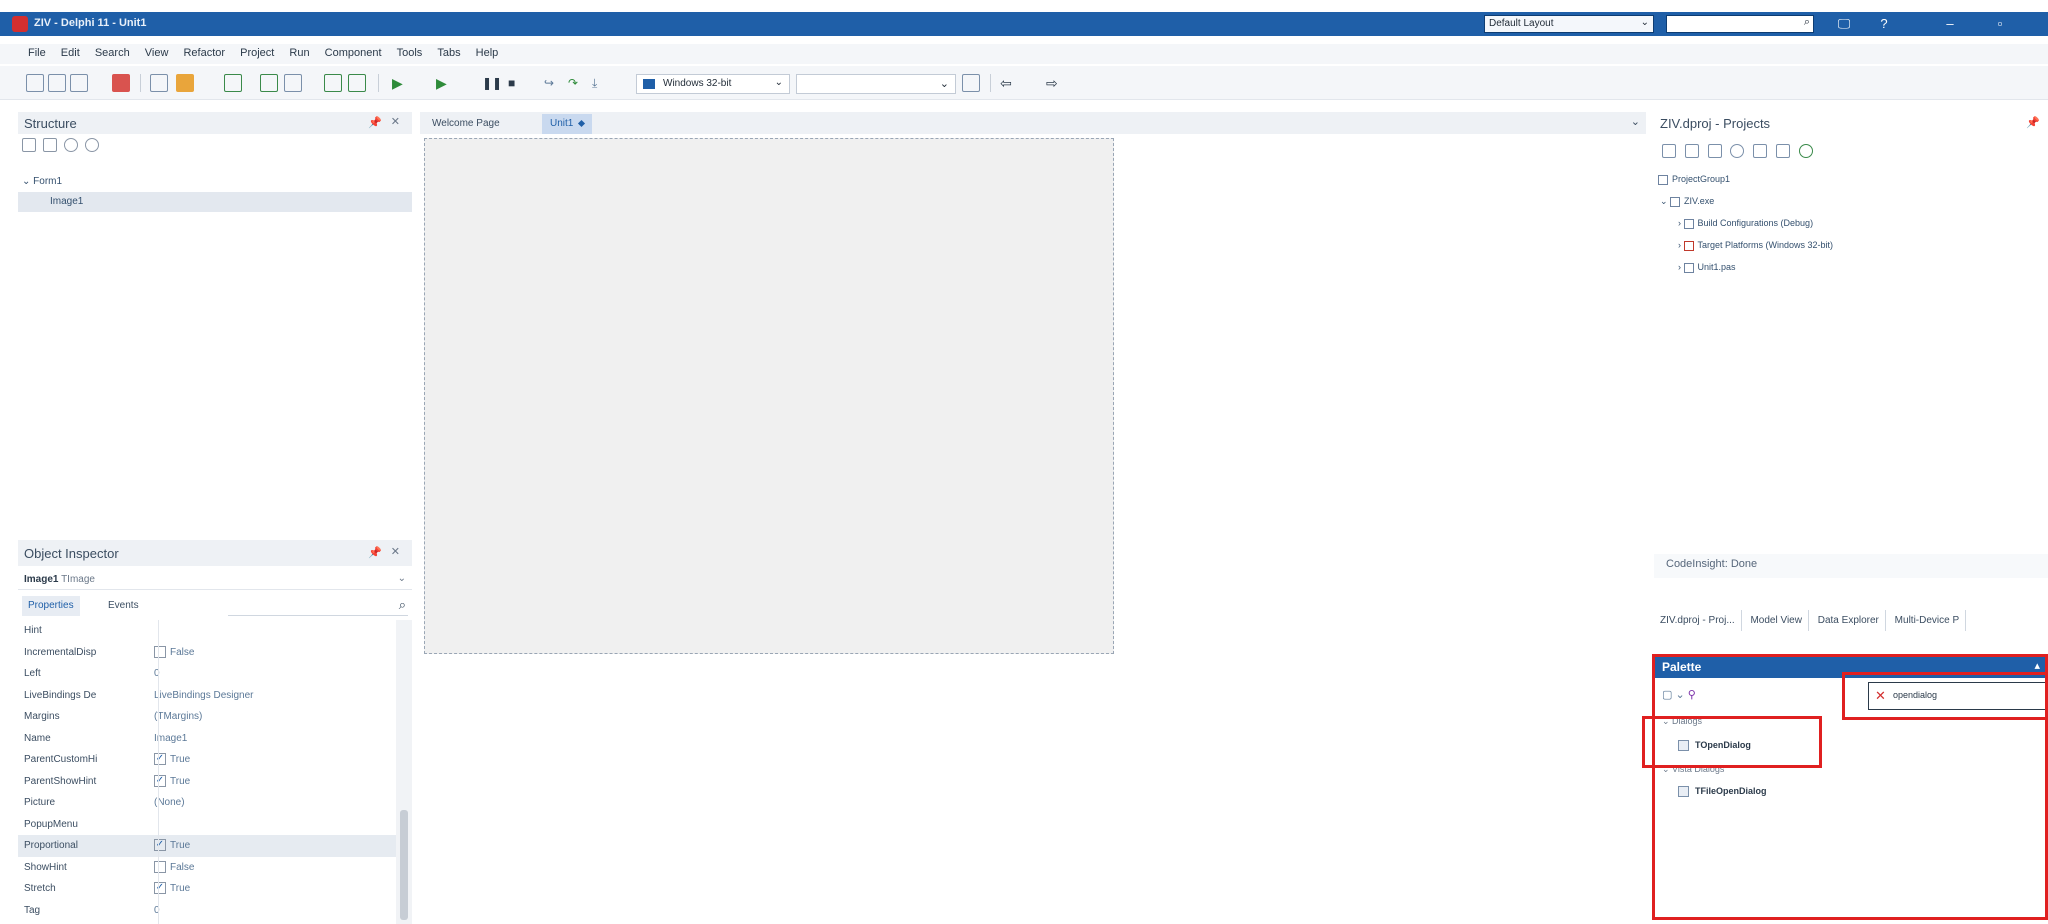 The image size is (2048, 924). What do you see at coordinates (1760, 151) in the screenshot?
I see `view-icon` at bounding box center [1760, 151].